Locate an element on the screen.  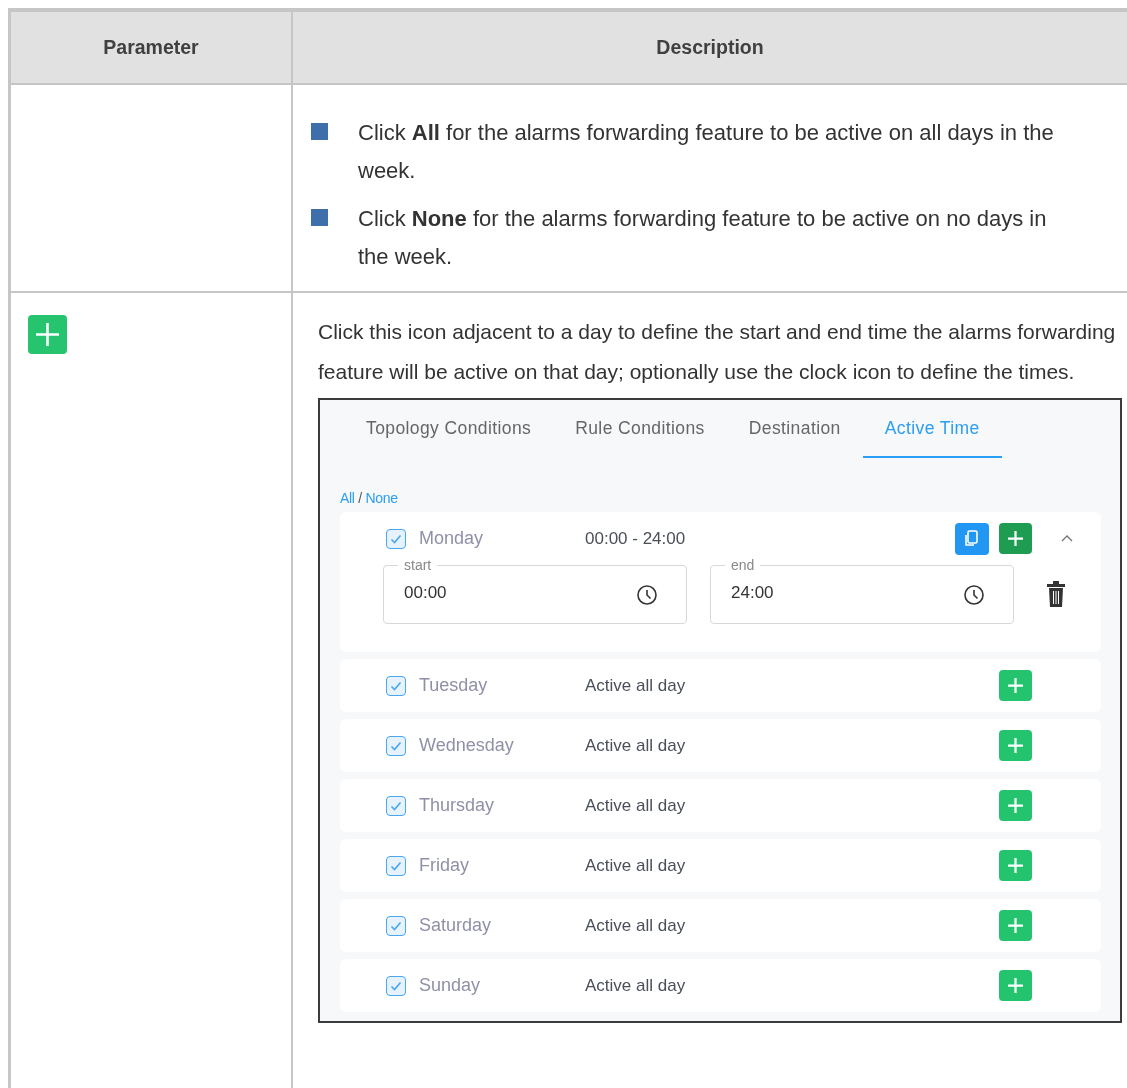
copy-icon is located at coordinates (972, 538).